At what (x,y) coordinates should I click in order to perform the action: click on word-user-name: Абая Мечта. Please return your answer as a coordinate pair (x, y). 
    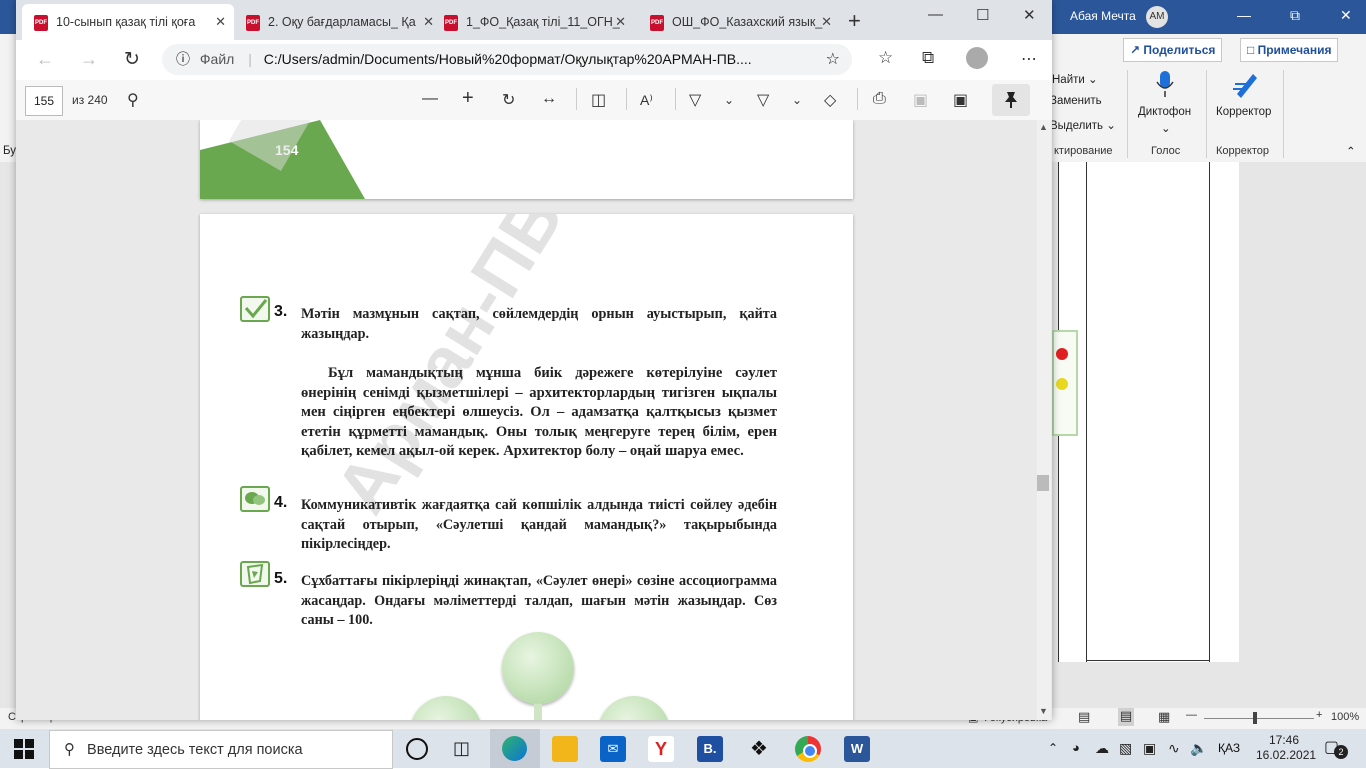
    Looking at the image, I should click on (1103, 16).